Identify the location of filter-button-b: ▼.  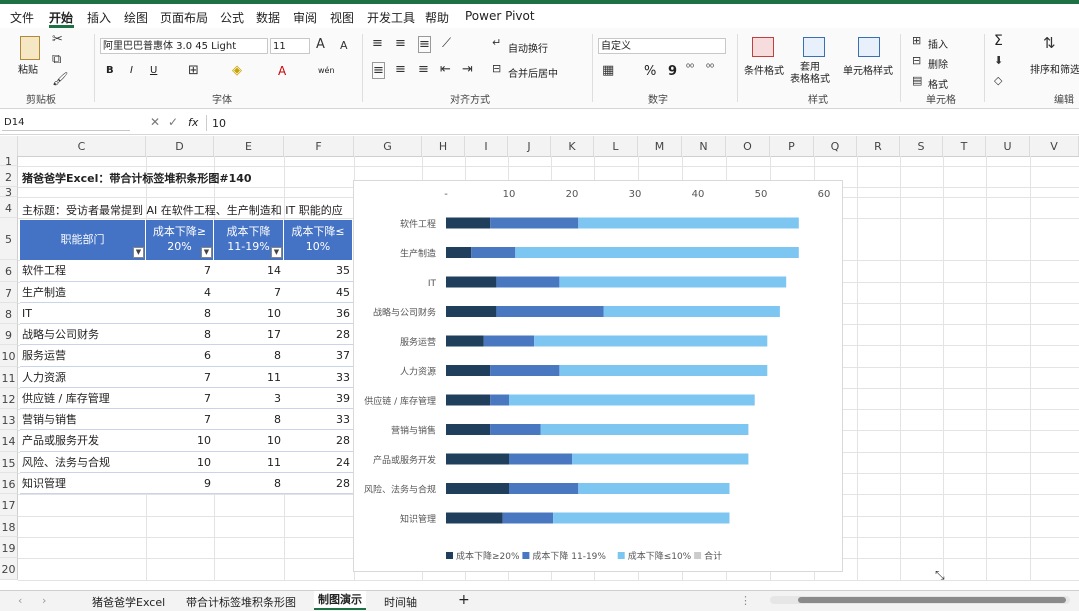
(276, 252).